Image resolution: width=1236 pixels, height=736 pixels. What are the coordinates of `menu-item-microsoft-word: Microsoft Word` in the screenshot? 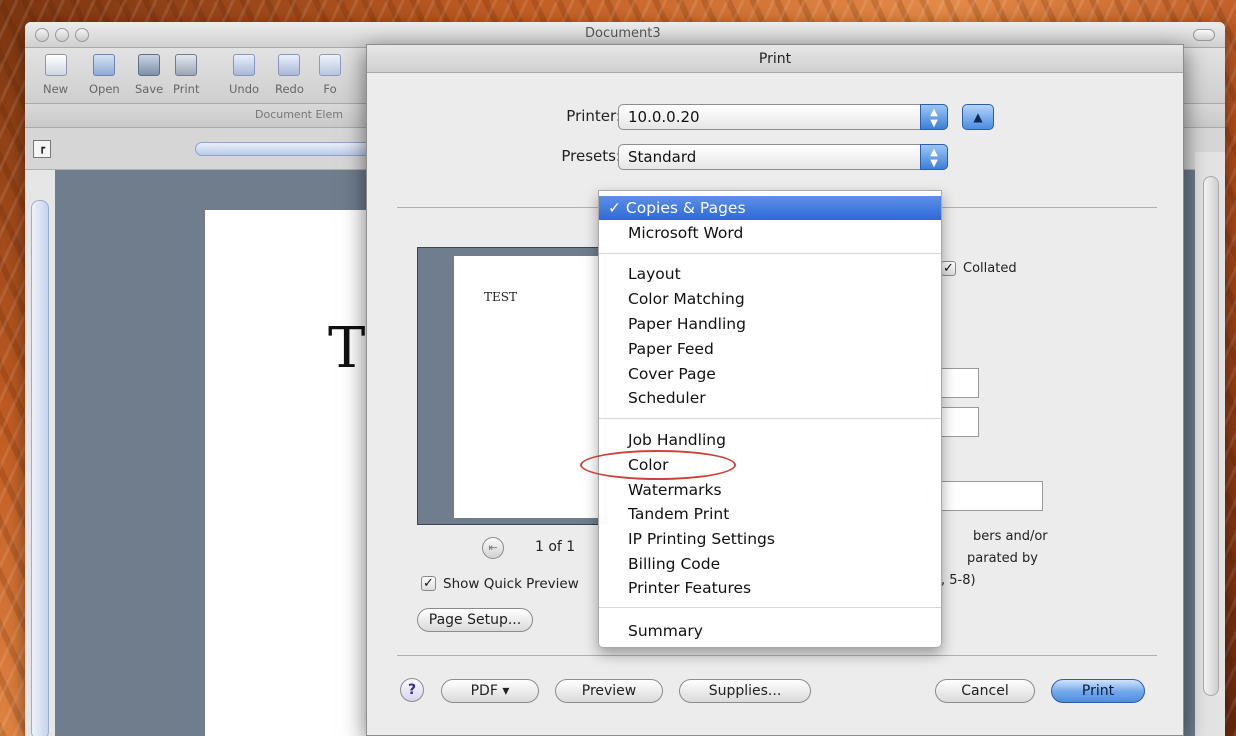 It's located at (770, 233).